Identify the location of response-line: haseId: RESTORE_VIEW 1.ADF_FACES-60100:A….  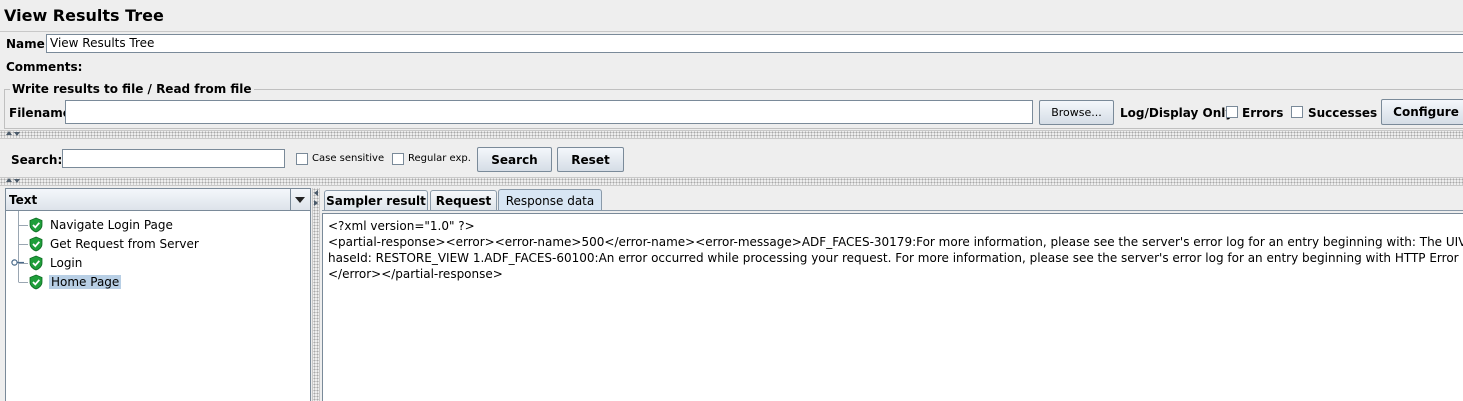
(895, 258).